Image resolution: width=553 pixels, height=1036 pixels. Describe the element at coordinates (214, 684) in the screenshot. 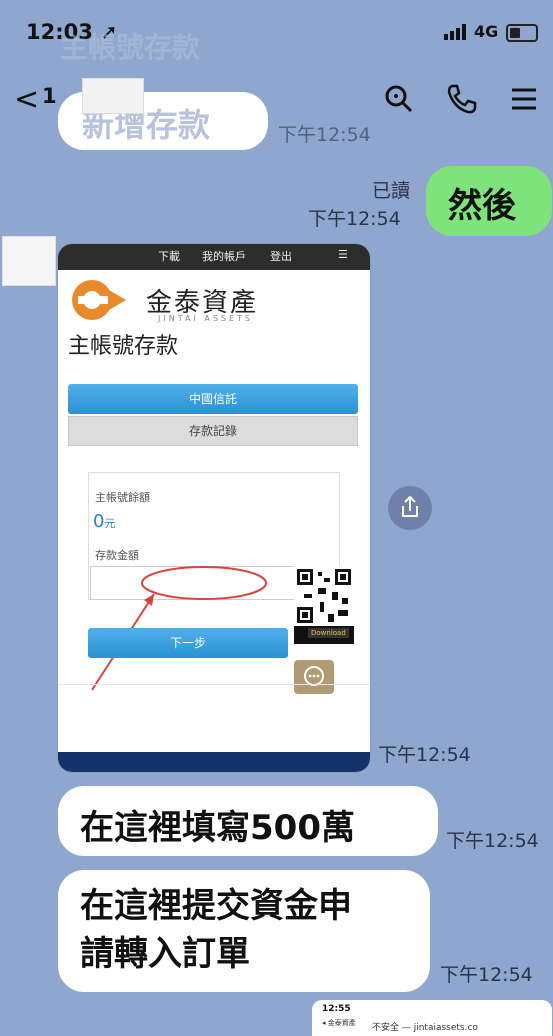

I see `divider` at that location.